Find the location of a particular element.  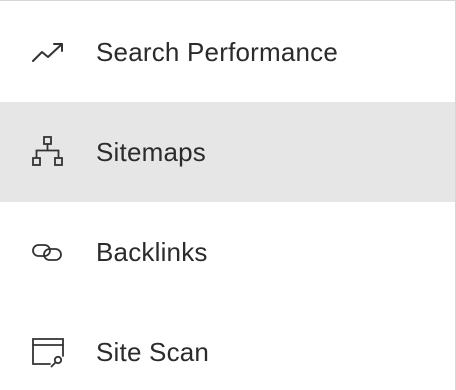

link-icon is located at coordinates (48, 252).